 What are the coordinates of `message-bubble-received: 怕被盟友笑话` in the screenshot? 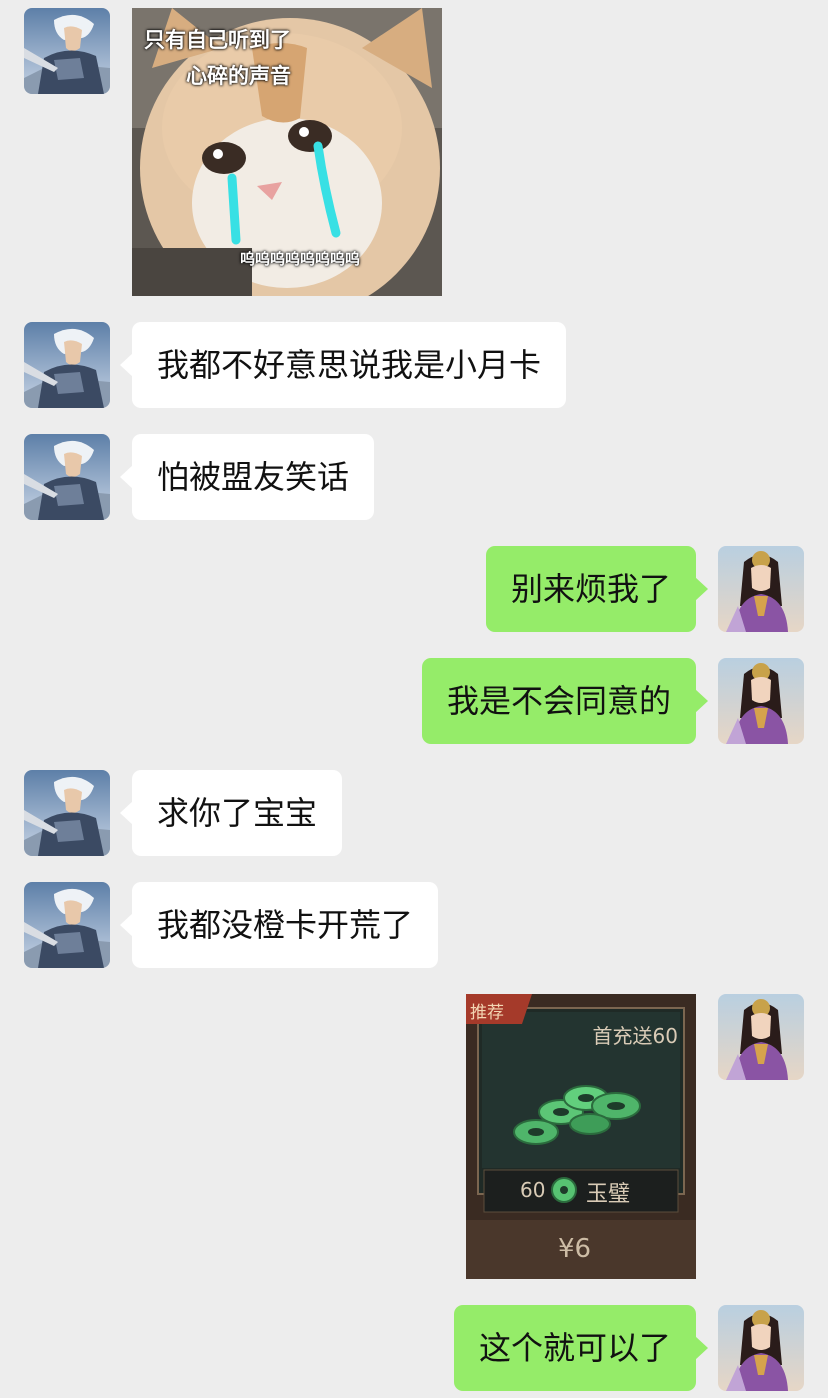 It's located at (247, 477).